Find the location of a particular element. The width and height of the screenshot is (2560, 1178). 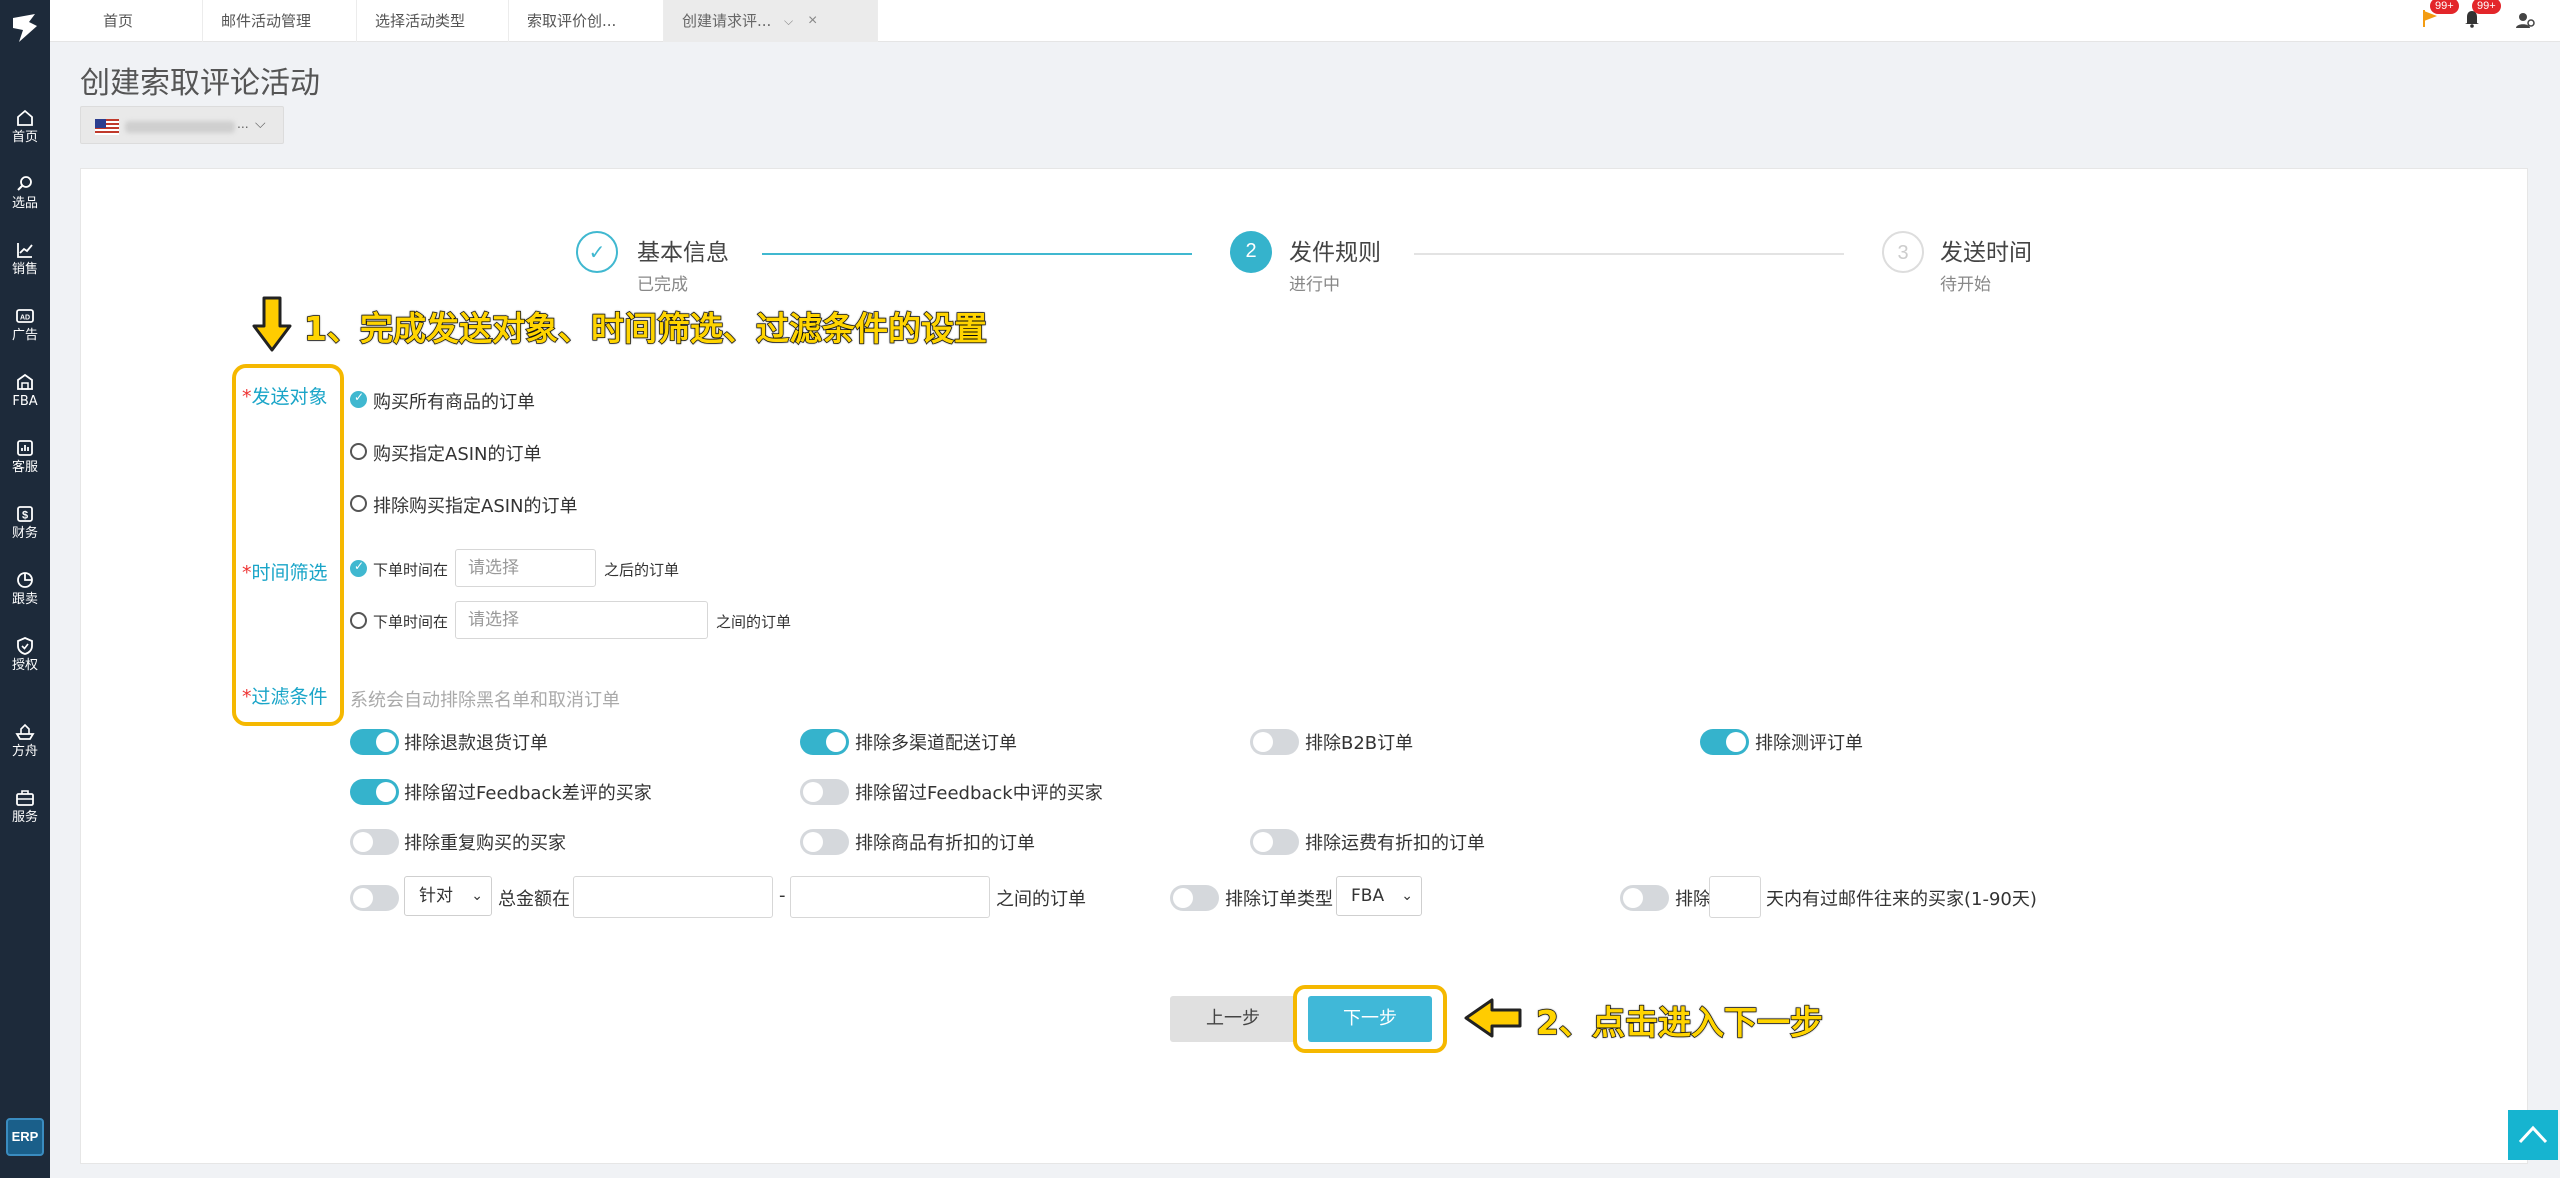

label-exclude-item-discount: 排除商品有折扣的订单 is located at coordinates (945, 843).